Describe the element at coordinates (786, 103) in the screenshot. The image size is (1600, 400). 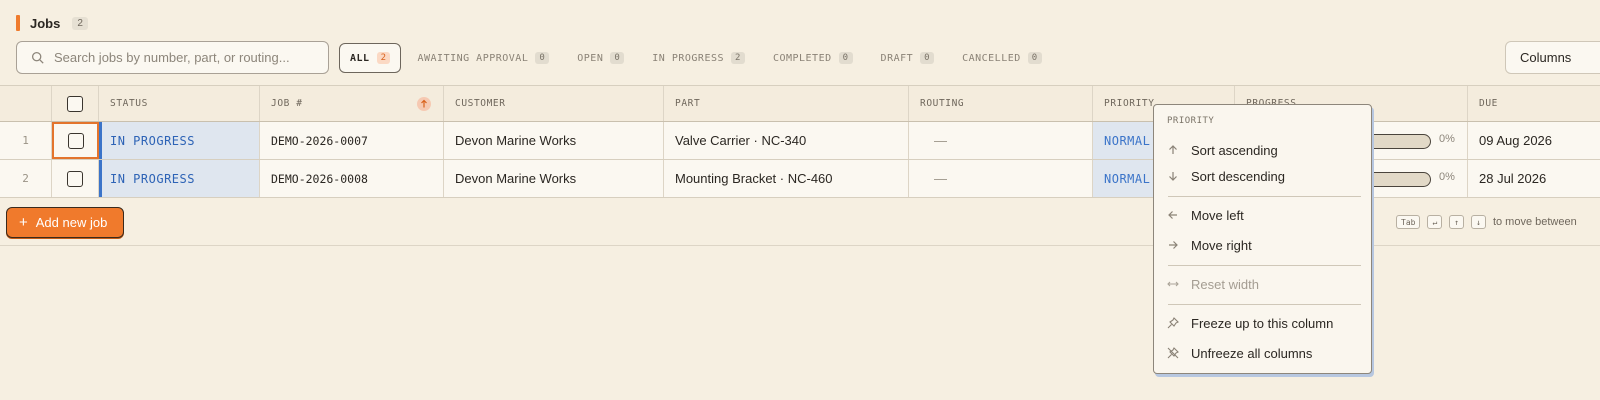
I see `header-part: PART` at that location.